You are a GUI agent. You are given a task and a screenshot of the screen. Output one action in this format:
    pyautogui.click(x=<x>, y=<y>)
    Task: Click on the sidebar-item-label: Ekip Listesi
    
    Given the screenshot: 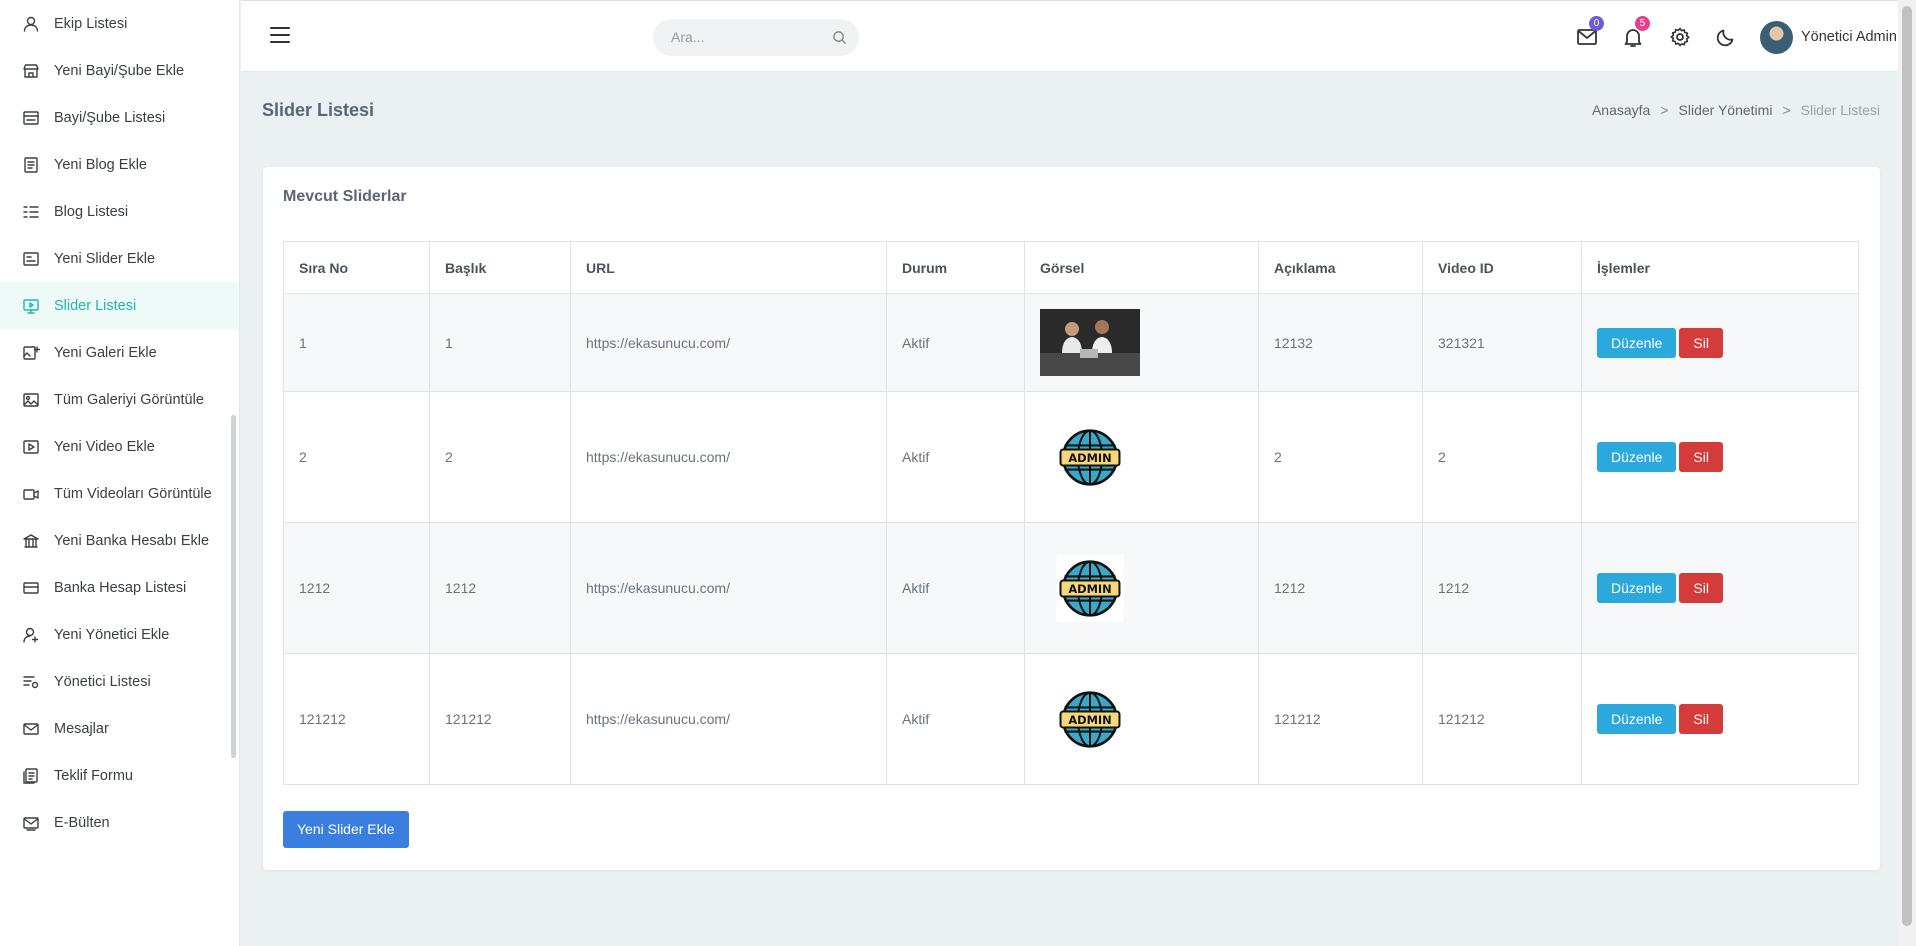 What is the action you would take?
    pyautogui.click(x=91, y=23)
    